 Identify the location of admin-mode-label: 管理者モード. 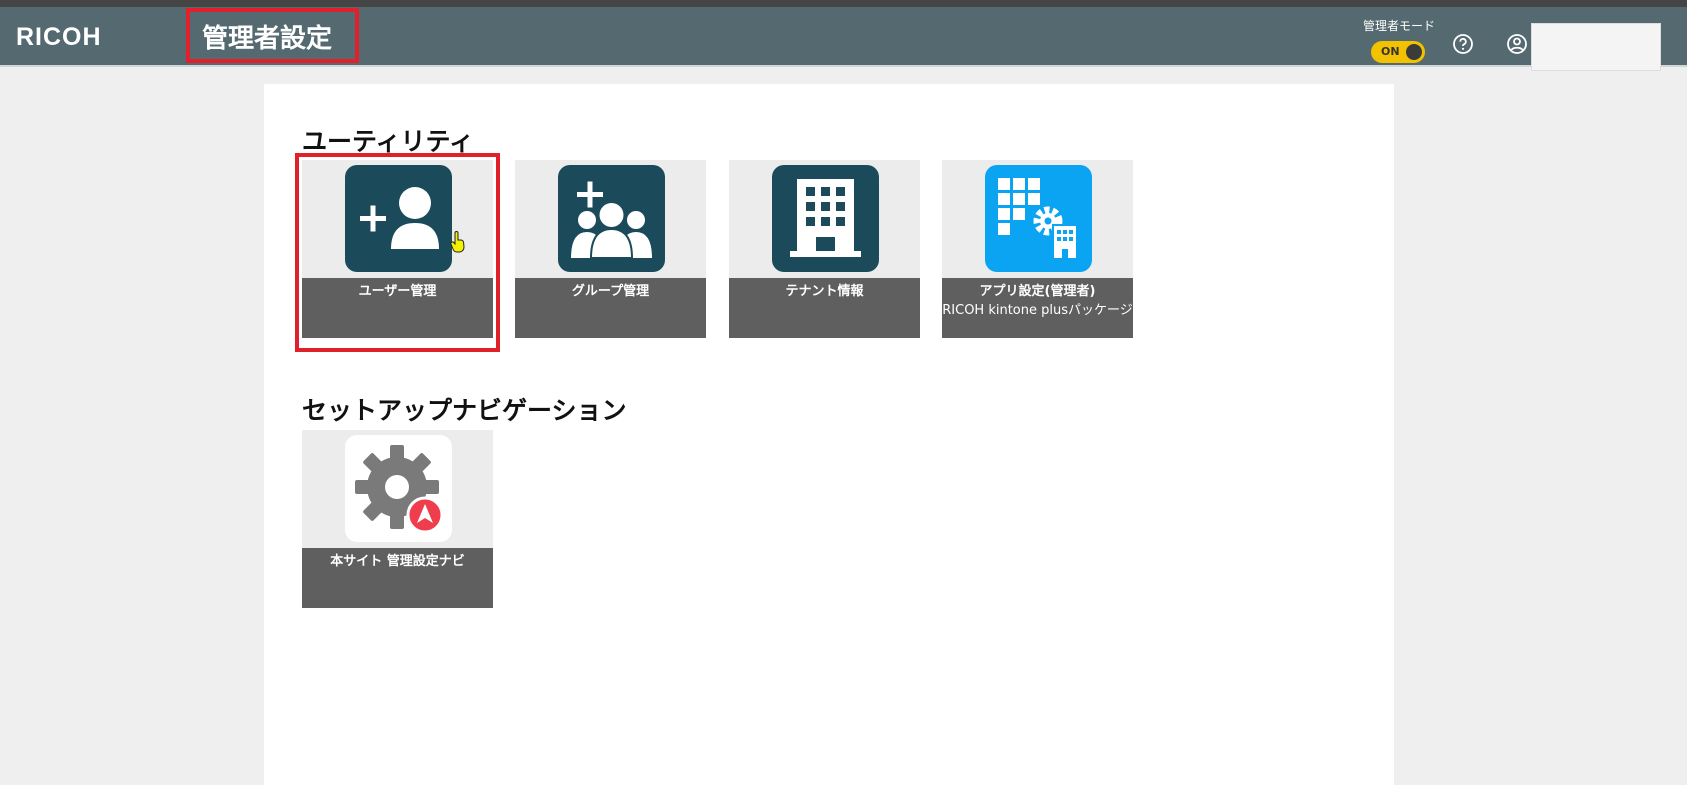
(1399, 26).